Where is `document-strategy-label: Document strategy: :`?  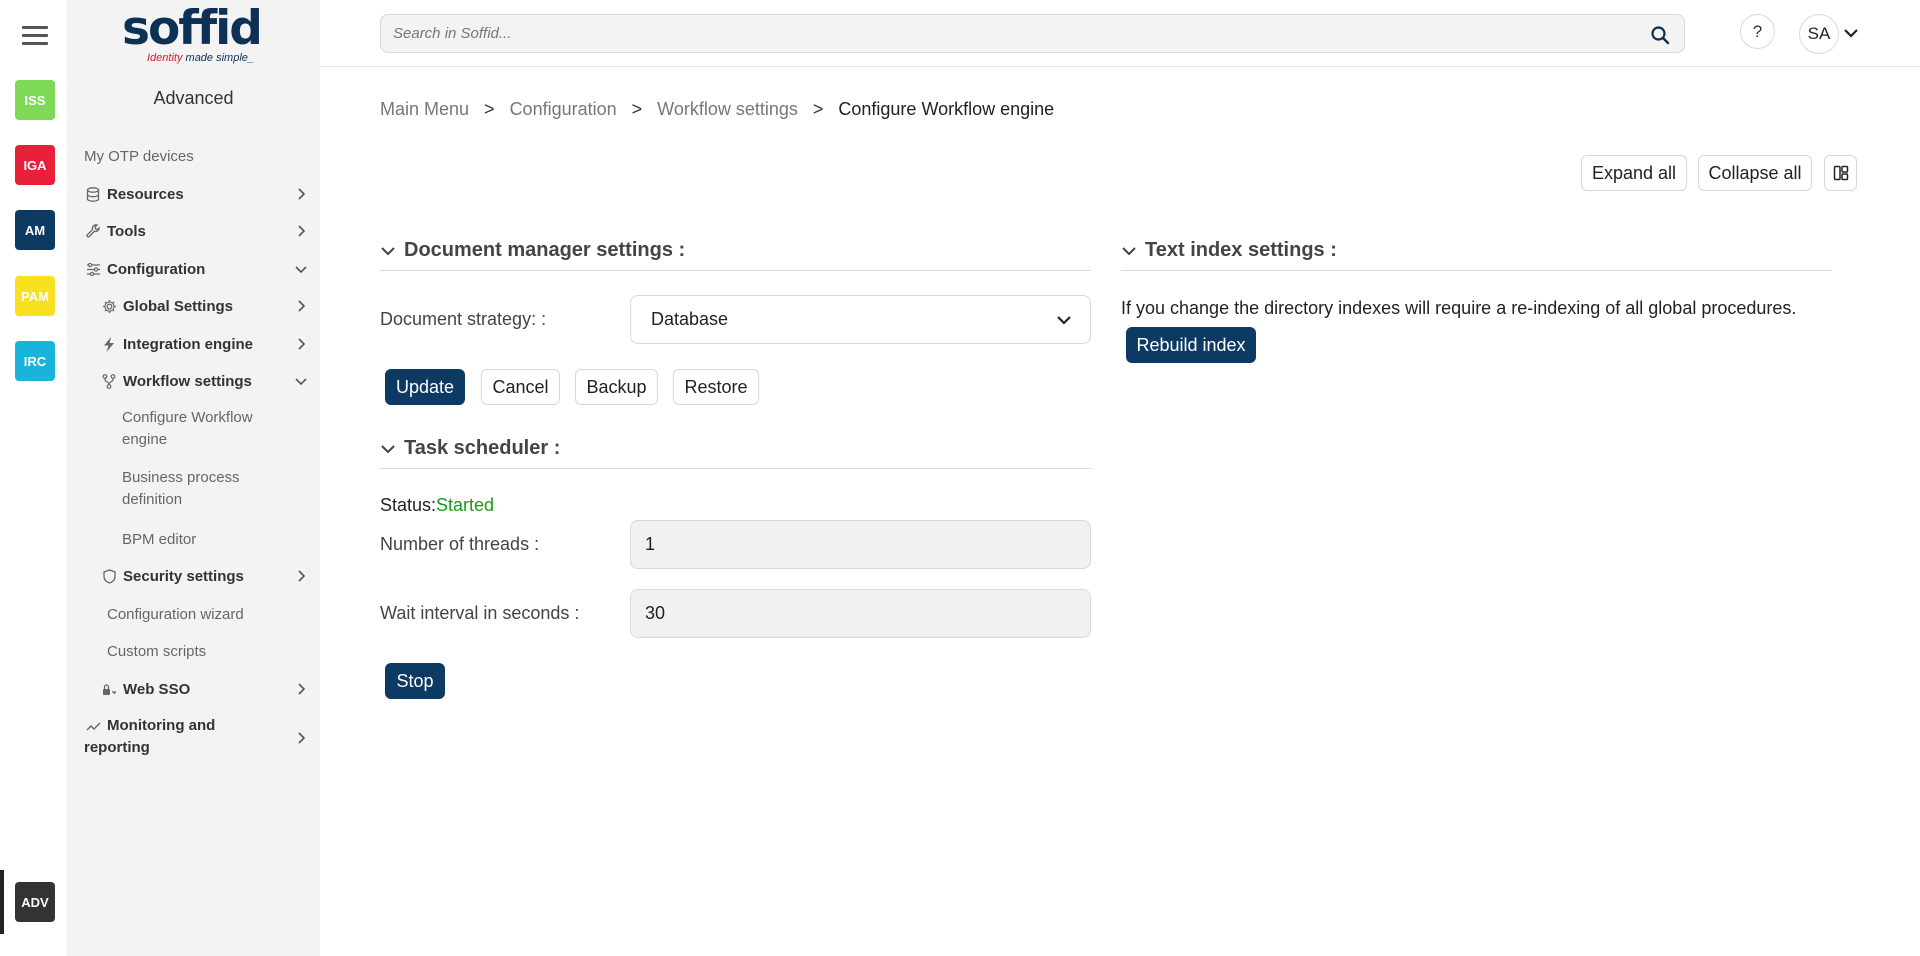 document-strategy-label: Document strategy: : is located at coordinates (463, 319).